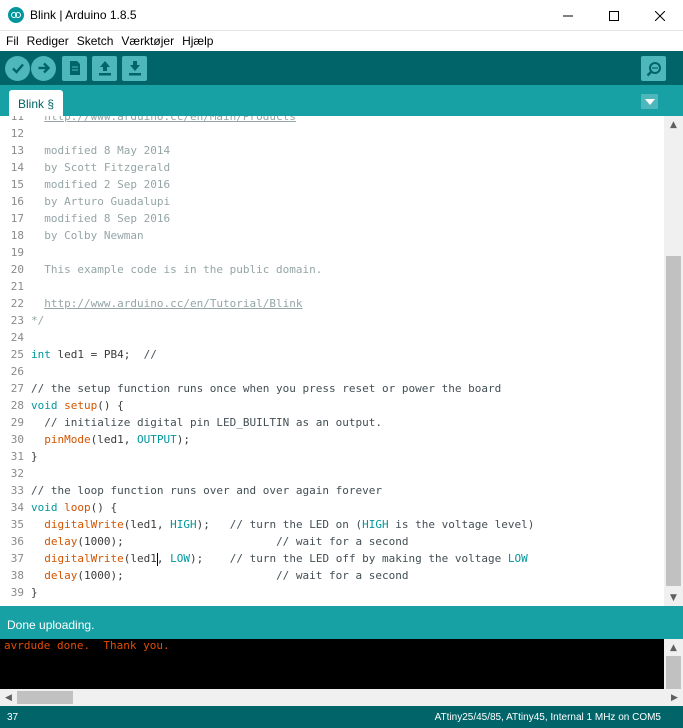 The image size is (683, 728). What do you see at coordinates (17, 575) in the screenshot?
I see `line-number: 38` at bounding box center [17, 575].